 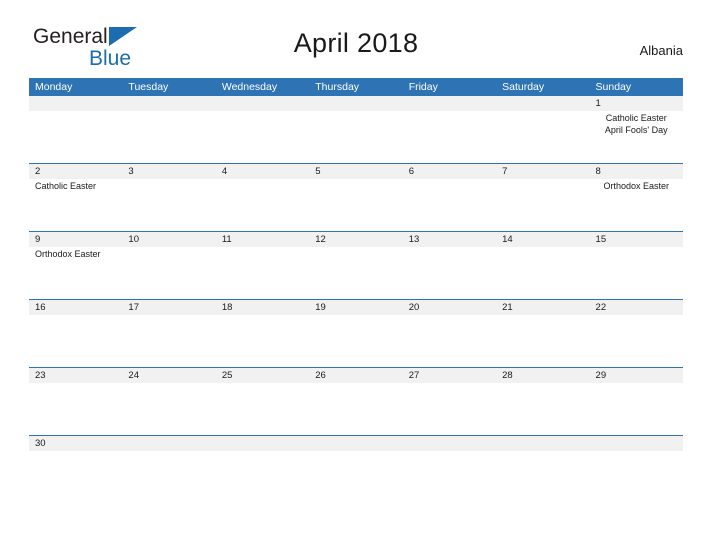 I want to click on day-events-2: Catholic Easter, so click(x=75, y=205).